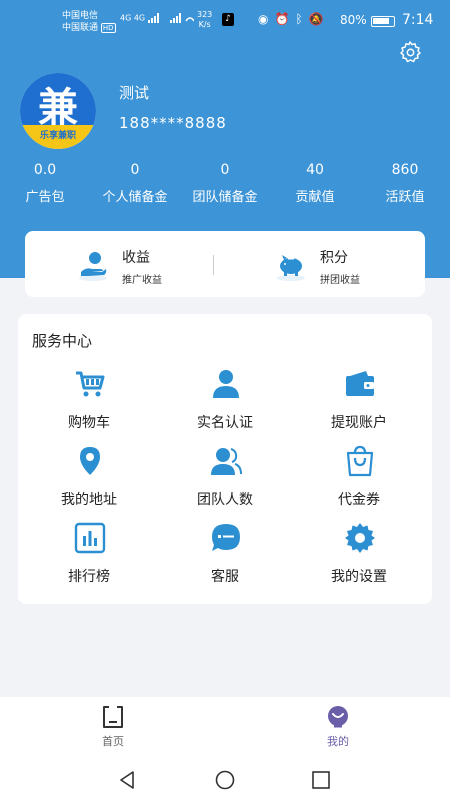  Describe the element at coordinates (418, 20) in the screenshot. I see `clock: 7:14` at that location.